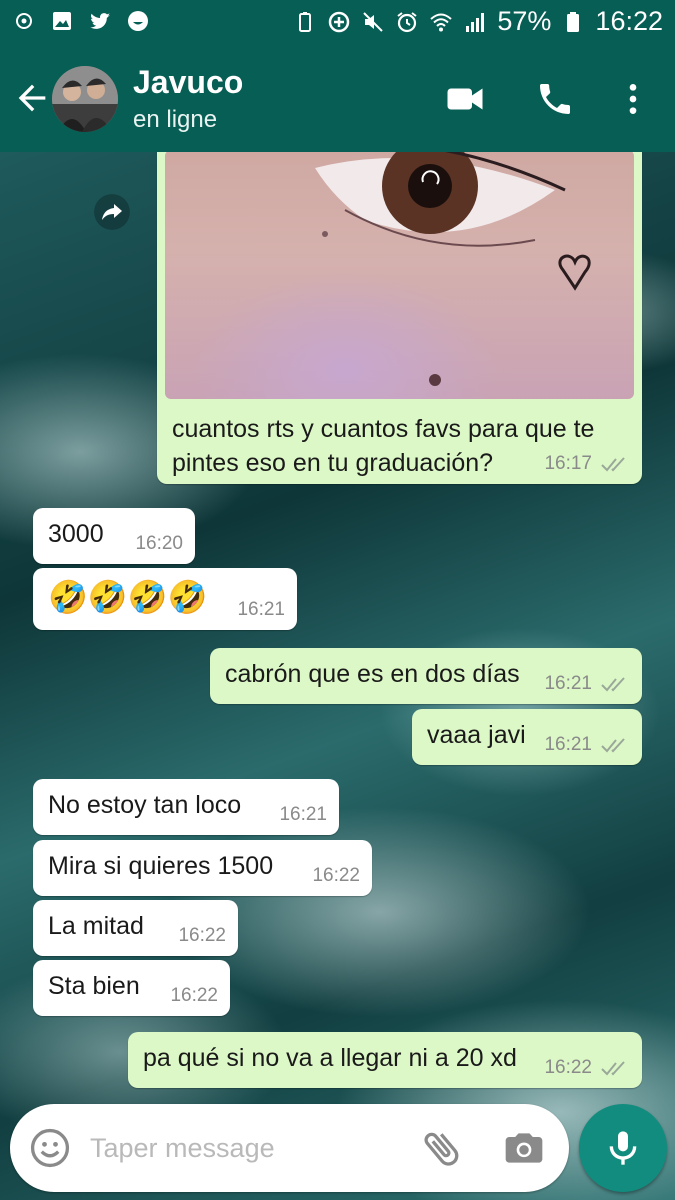 The height and width of the screenshot is (1200, 675). I want to click on incoming-message: No estoy tan loco 16:21, so click(186, 807).